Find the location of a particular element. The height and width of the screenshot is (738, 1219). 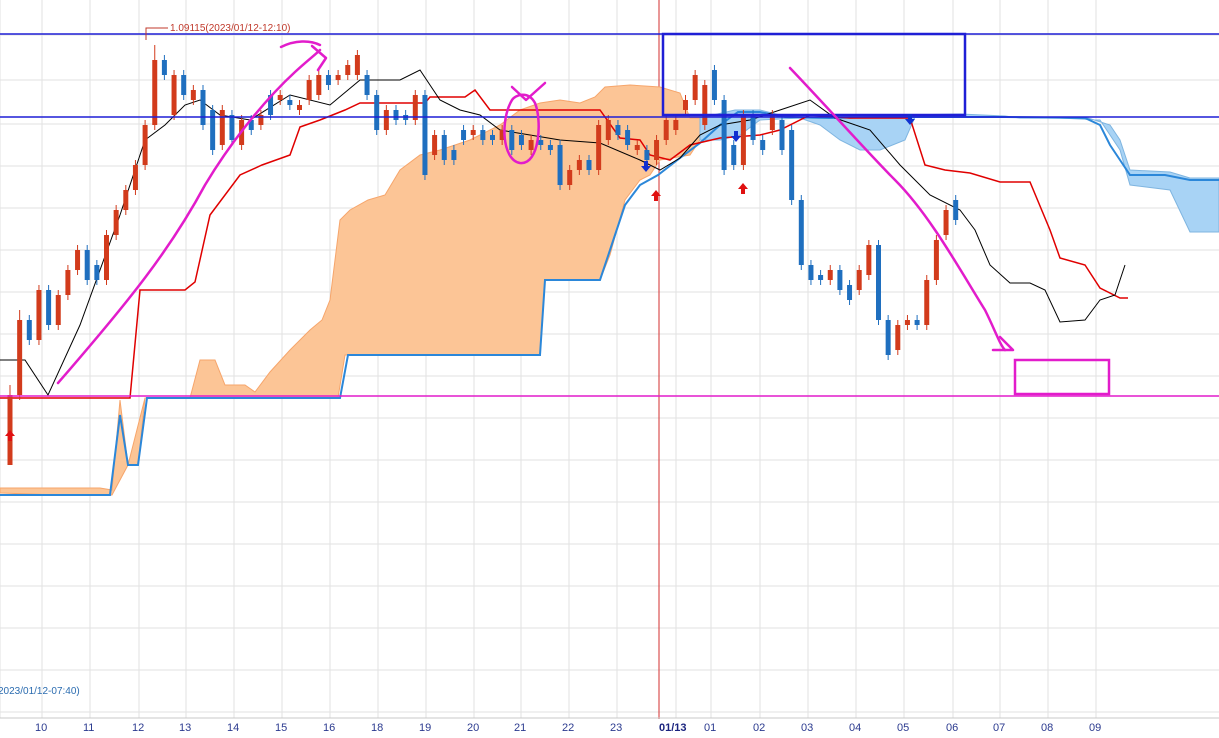

x-tick-label: 22 is located at coordinates (568, 728).